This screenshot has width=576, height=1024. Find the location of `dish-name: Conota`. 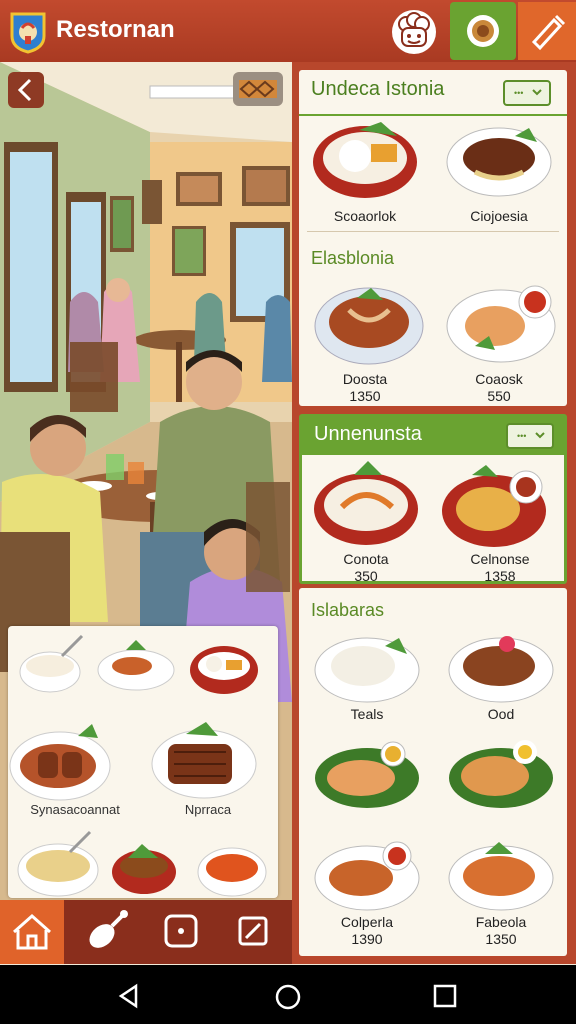

dish-name: Conota is located at coordinates (366, 559).